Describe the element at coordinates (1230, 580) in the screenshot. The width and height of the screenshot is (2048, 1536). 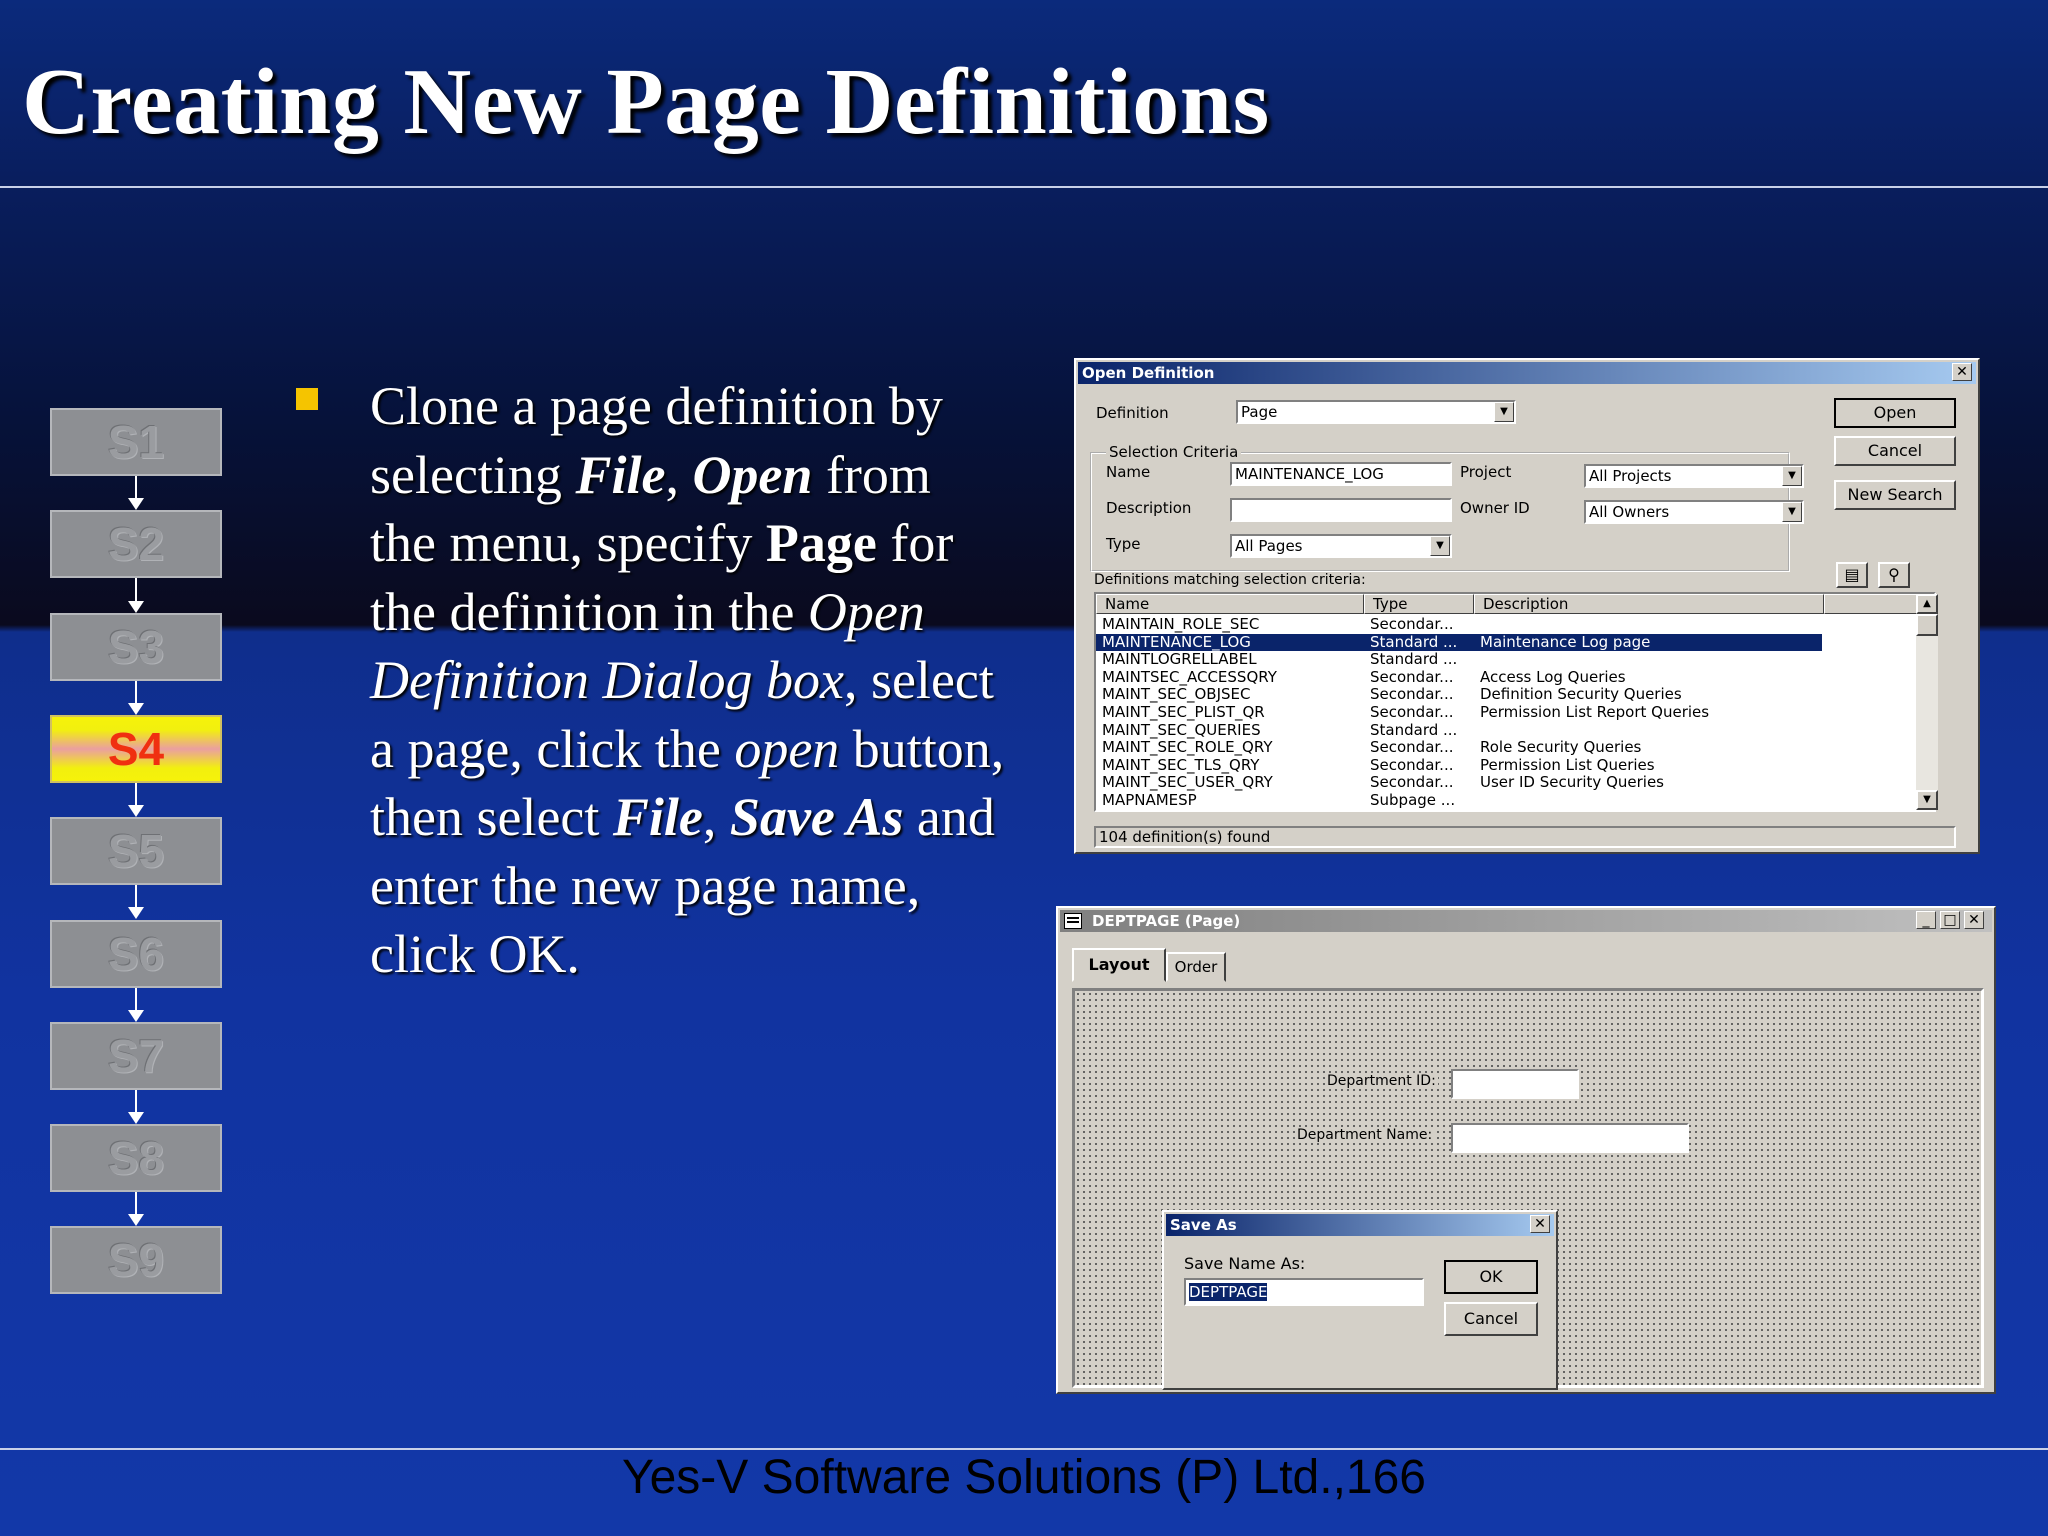
I see `matching-label: Definitions matching selection criteria:` at that location.